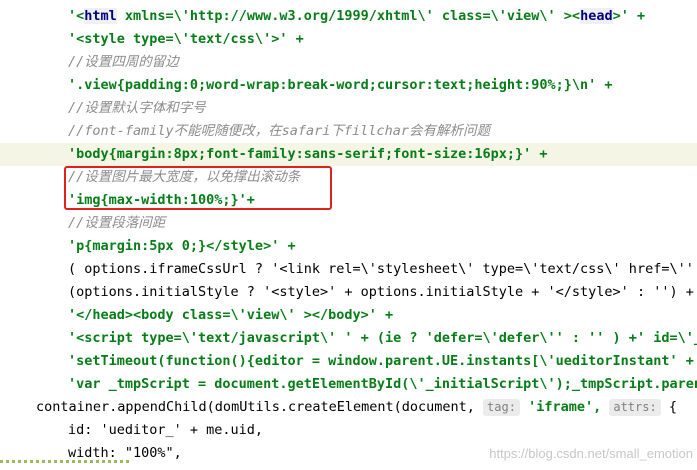 Image resolution: width=697 pixels, height=470 pixels. I want to click on watermark: https://blog.csdn.net/small_emotion, so click(591, 453).